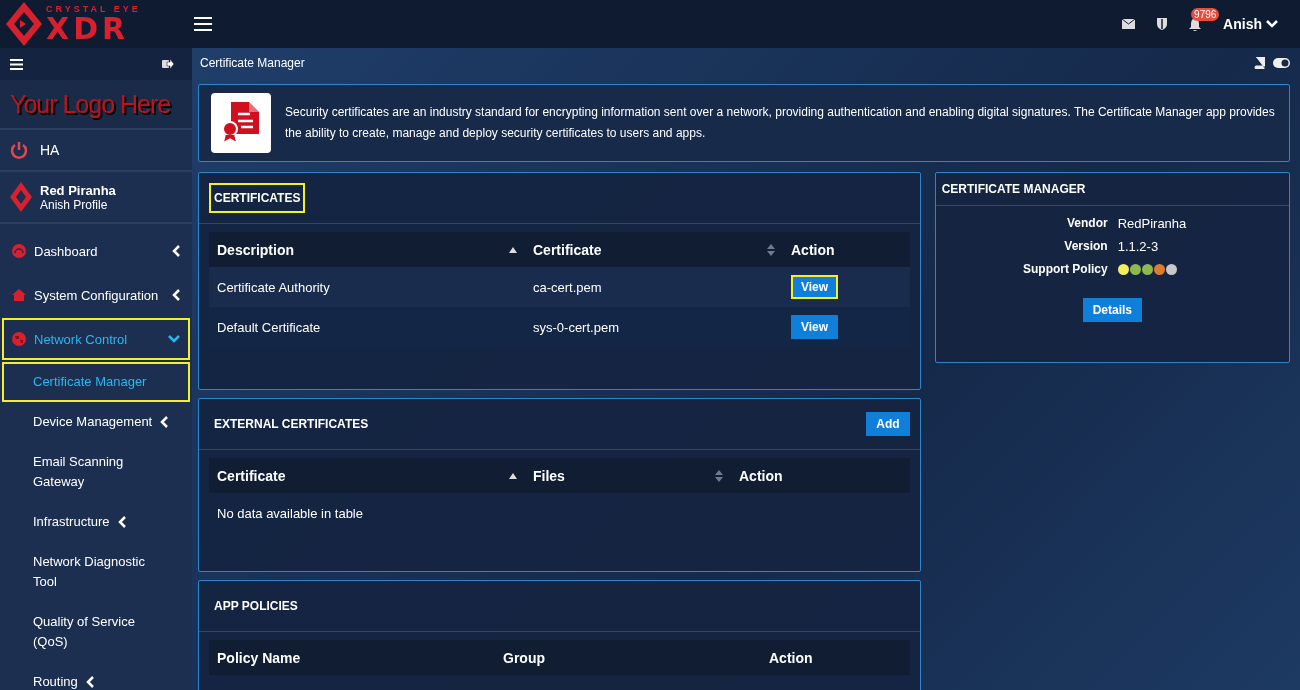 The width and height of the screenshot is (1300, 690). What do you see at coordinates (1250, 24) in the screenshot?
I see `user-menu: Anish` at bounding box center [1250, 24].